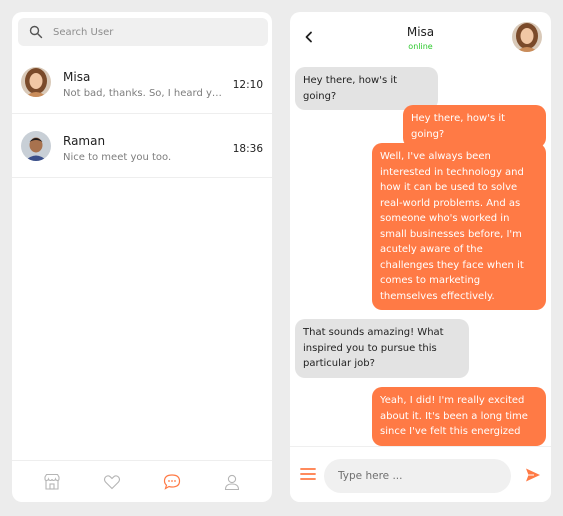 This screenshot has height=516, width=563. I want to click on message-input, so click(417, 476).